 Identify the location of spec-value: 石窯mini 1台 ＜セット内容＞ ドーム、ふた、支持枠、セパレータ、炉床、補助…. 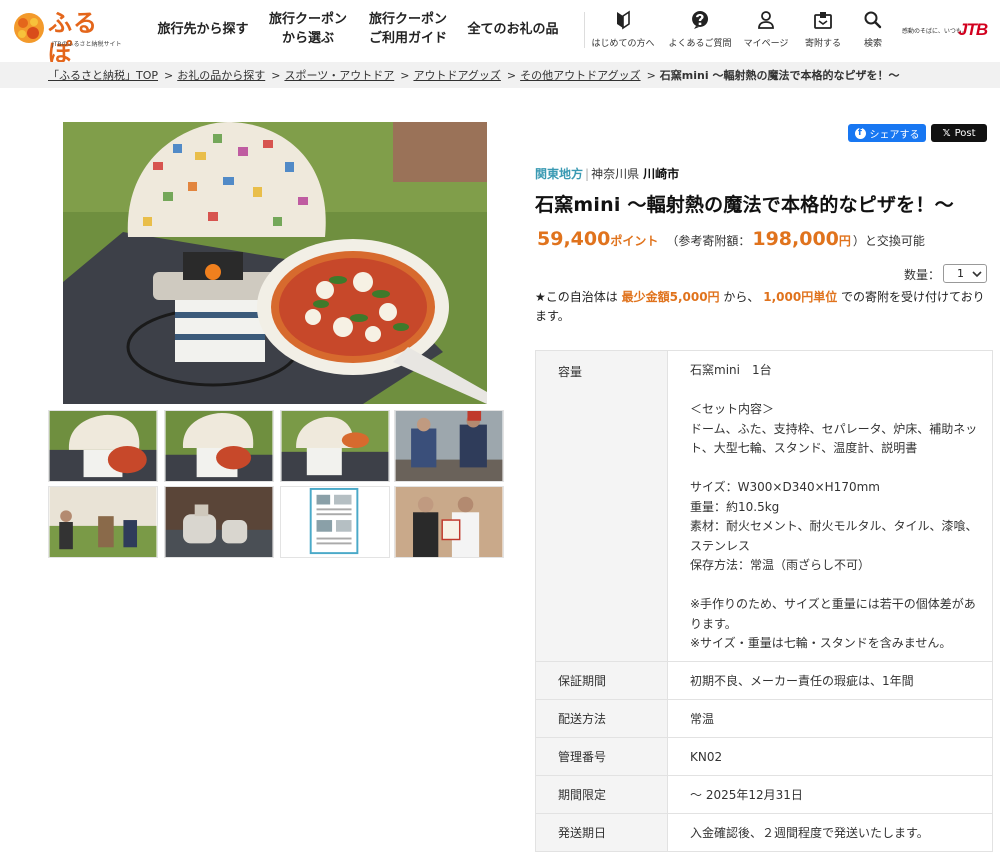
(834, 506).